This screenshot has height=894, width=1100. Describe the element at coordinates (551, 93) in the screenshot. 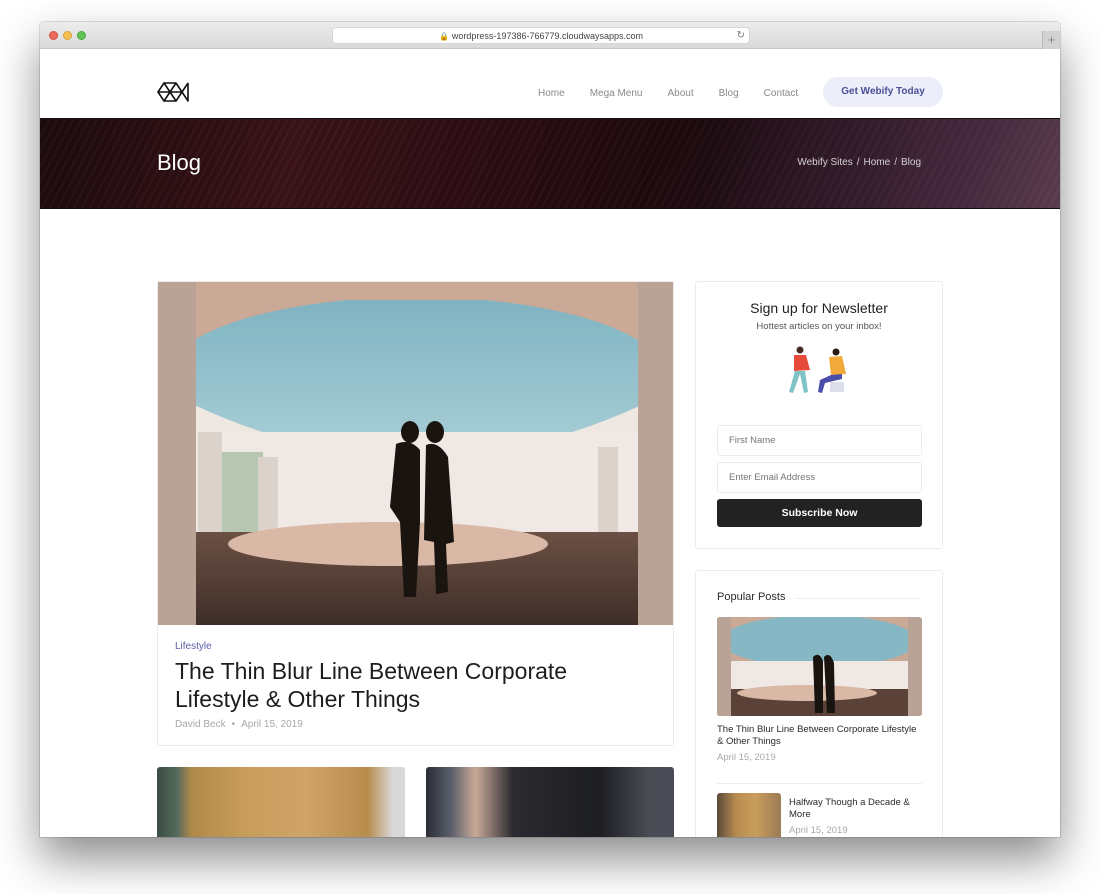

I see `nav-home: Home` at that location.